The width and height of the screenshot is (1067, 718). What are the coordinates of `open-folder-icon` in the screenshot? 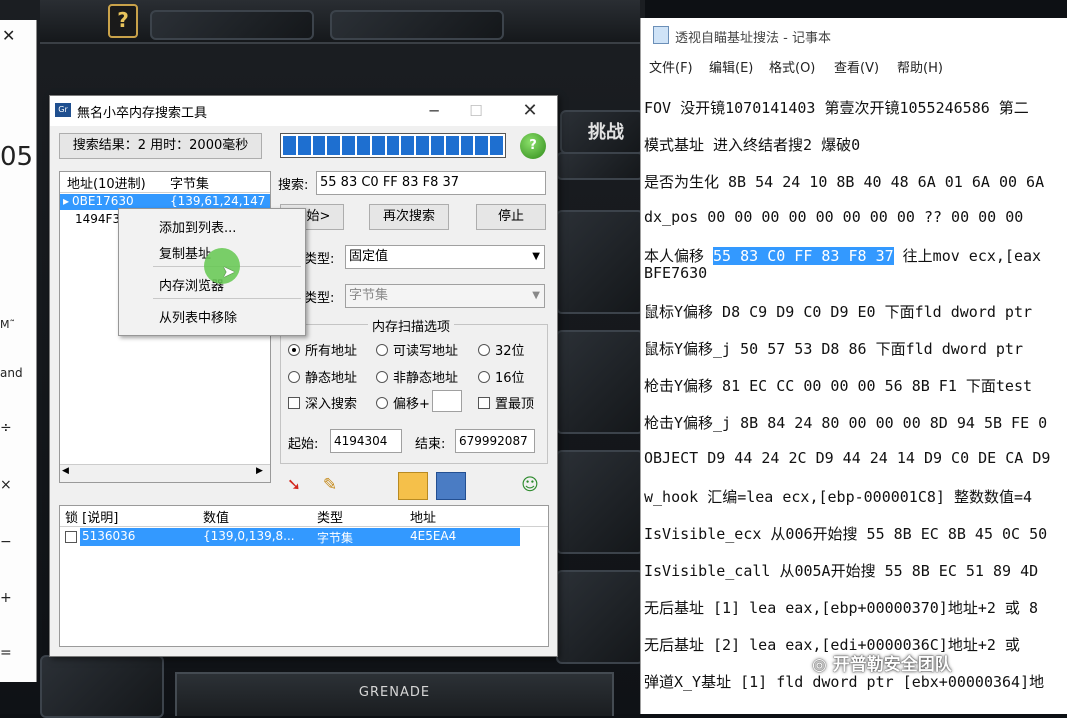 It's located at (413, 486).